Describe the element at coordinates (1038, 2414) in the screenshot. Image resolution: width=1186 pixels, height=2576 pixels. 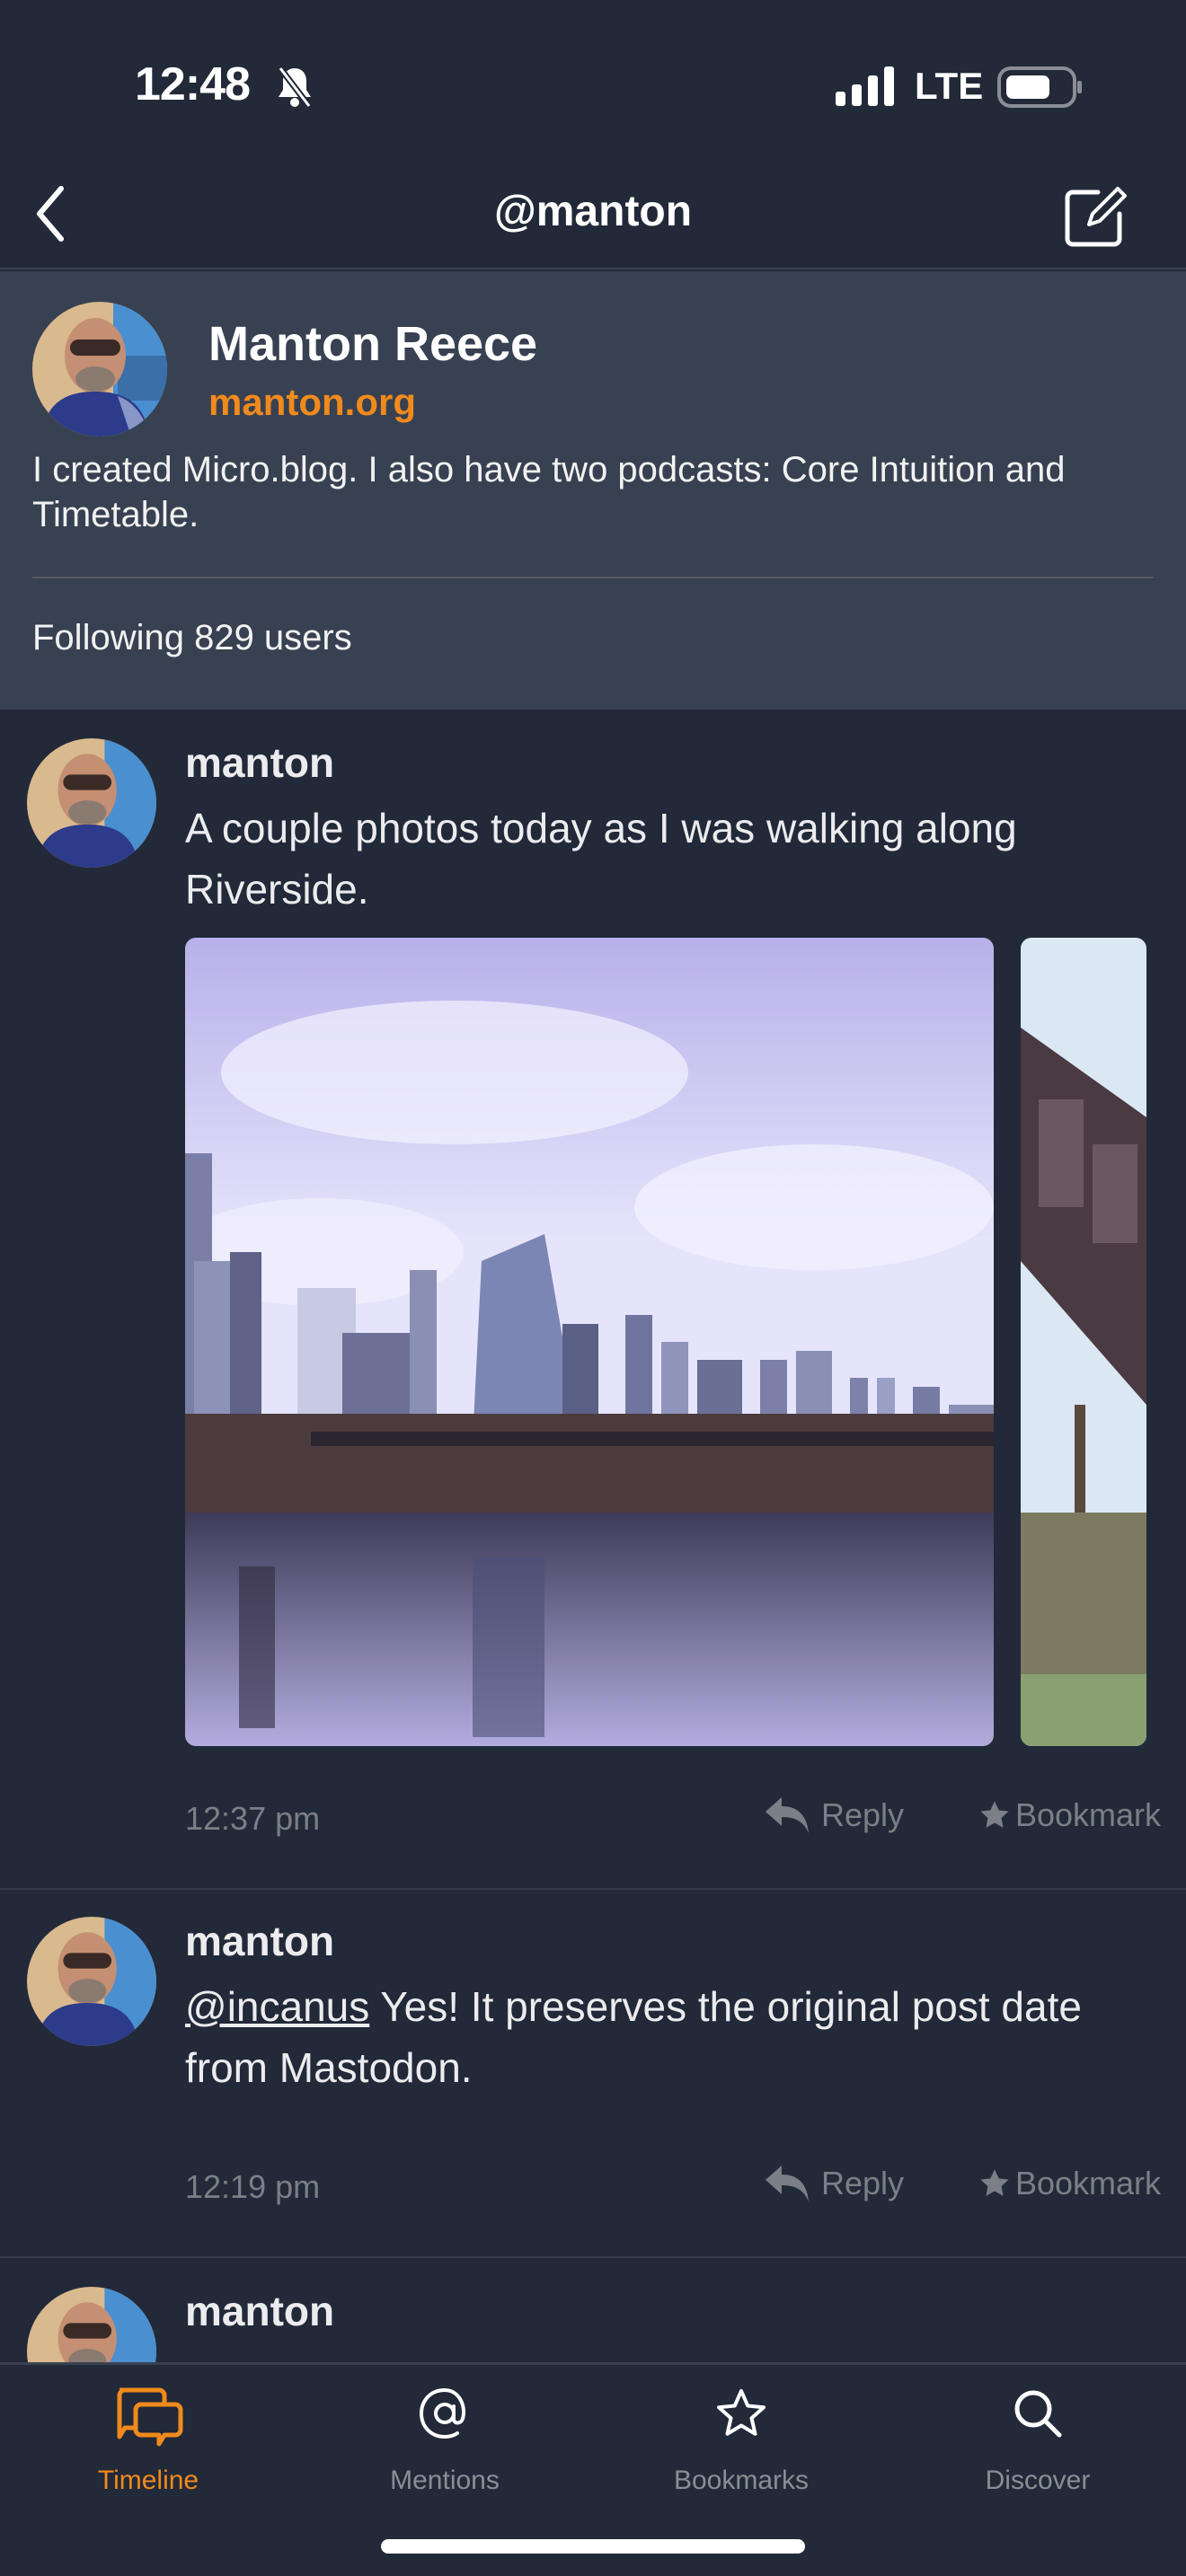
I see `search-icon` at that location.